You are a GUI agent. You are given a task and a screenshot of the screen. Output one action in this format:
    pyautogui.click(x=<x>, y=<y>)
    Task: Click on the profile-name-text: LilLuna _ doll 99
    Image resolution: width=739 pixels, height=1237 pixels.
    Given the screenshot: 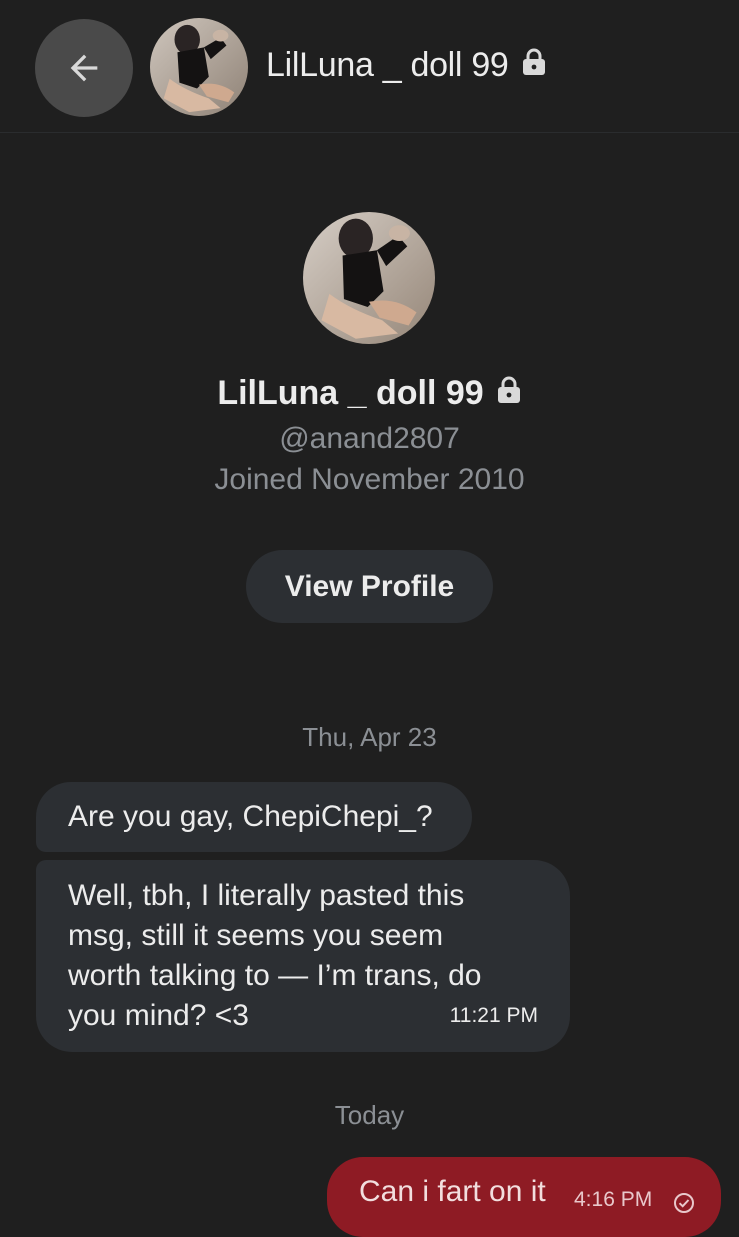 What is the action you would take?
    pyautogui.click(x=350, y=393)
    